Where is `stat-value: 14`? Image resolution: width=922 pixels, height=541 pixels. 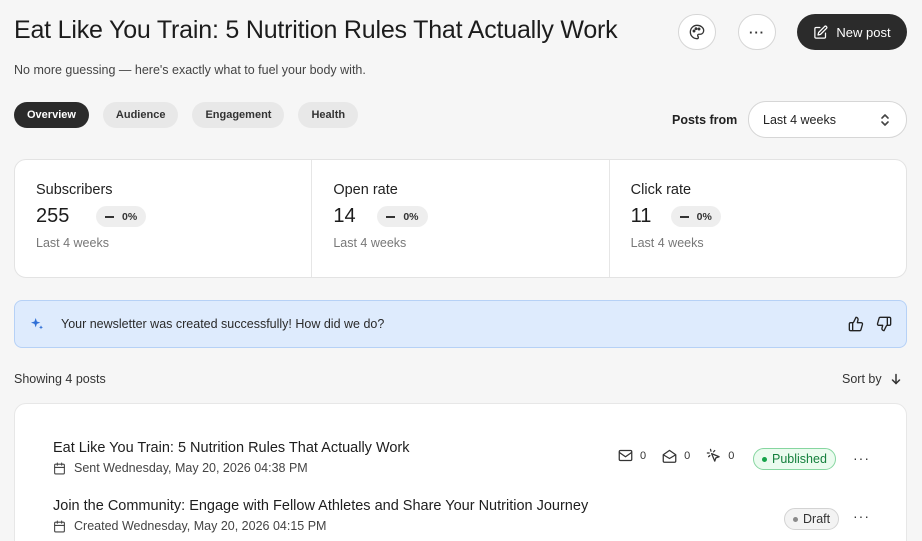
stat-value: 14 is located at coordinates (344, 216).